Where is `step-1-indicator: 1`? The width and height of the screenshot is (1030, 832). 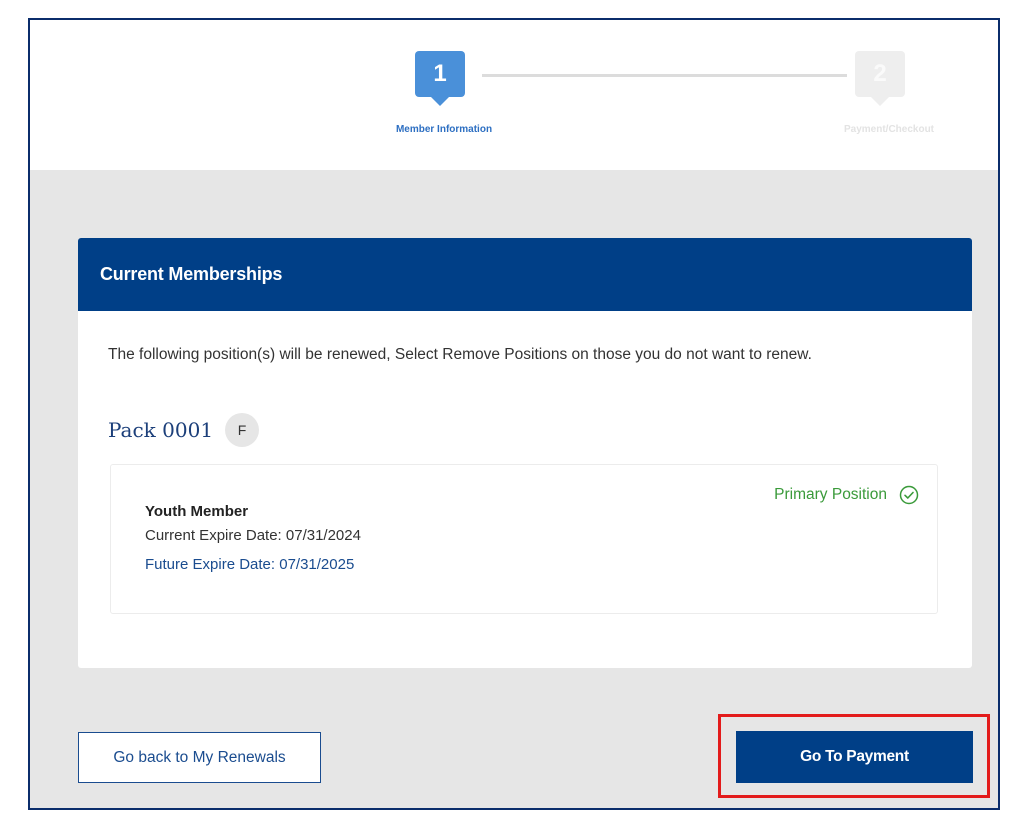
step-1-indicator: 1 is located at coordinates (440, 78).